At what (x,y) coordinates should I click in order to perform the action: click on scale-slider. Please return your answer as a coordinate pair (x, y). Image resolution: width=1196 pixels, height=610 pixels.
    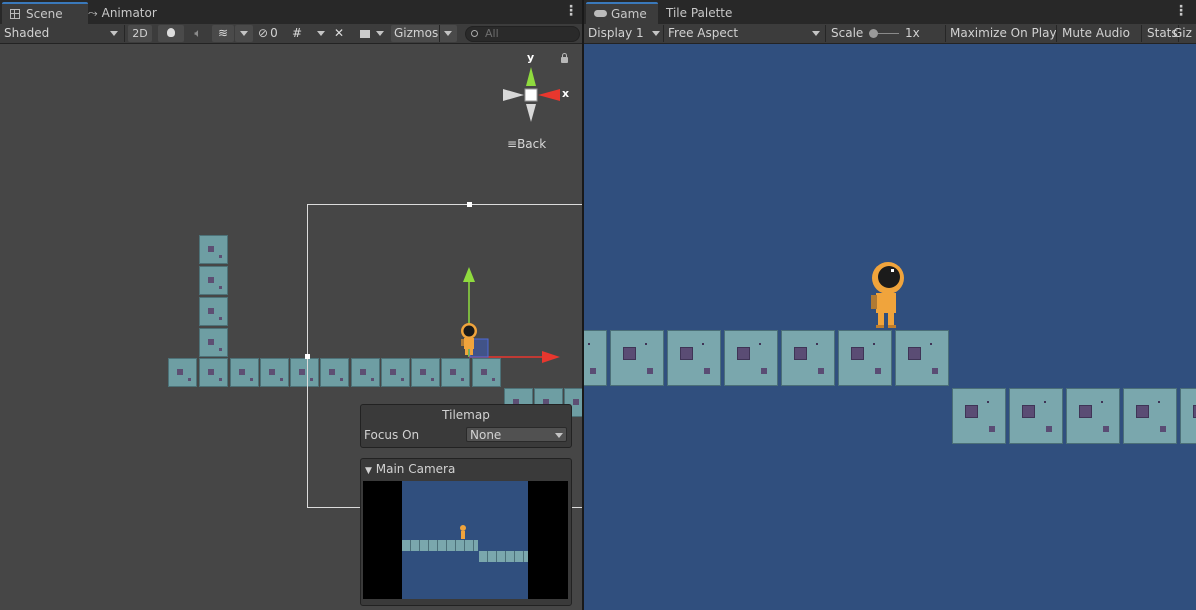
    Looking at the image, I should click on (885, 33).